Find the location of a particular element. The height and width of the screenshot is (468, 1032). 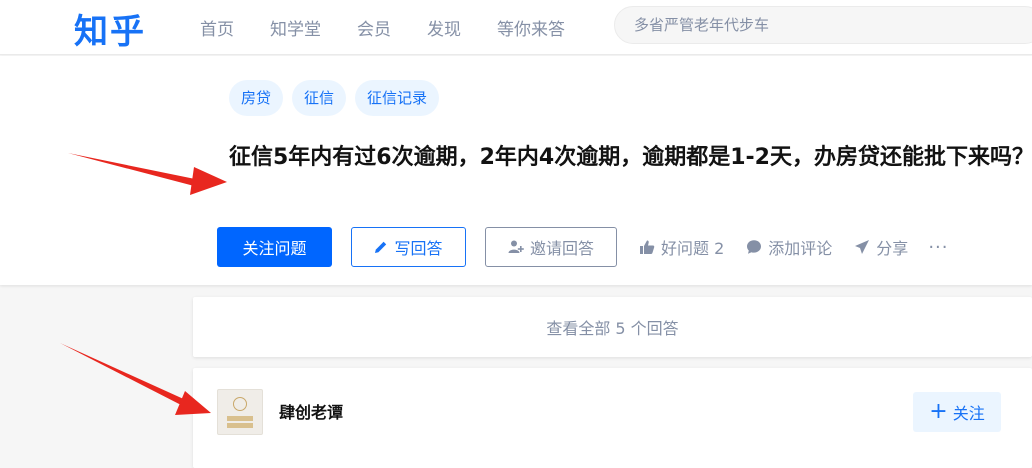

comment-icon is located at coordinates (754, 247).